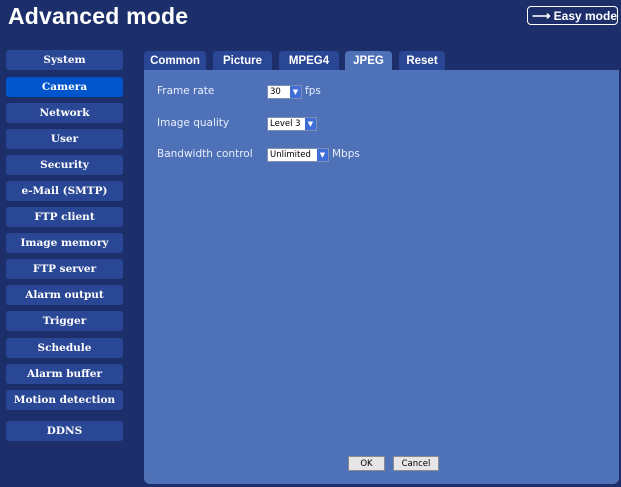  What do you see at coordinates (175, 61) in the screenshot?
I see `tab-common: Common` at bounding box center [175, 61].